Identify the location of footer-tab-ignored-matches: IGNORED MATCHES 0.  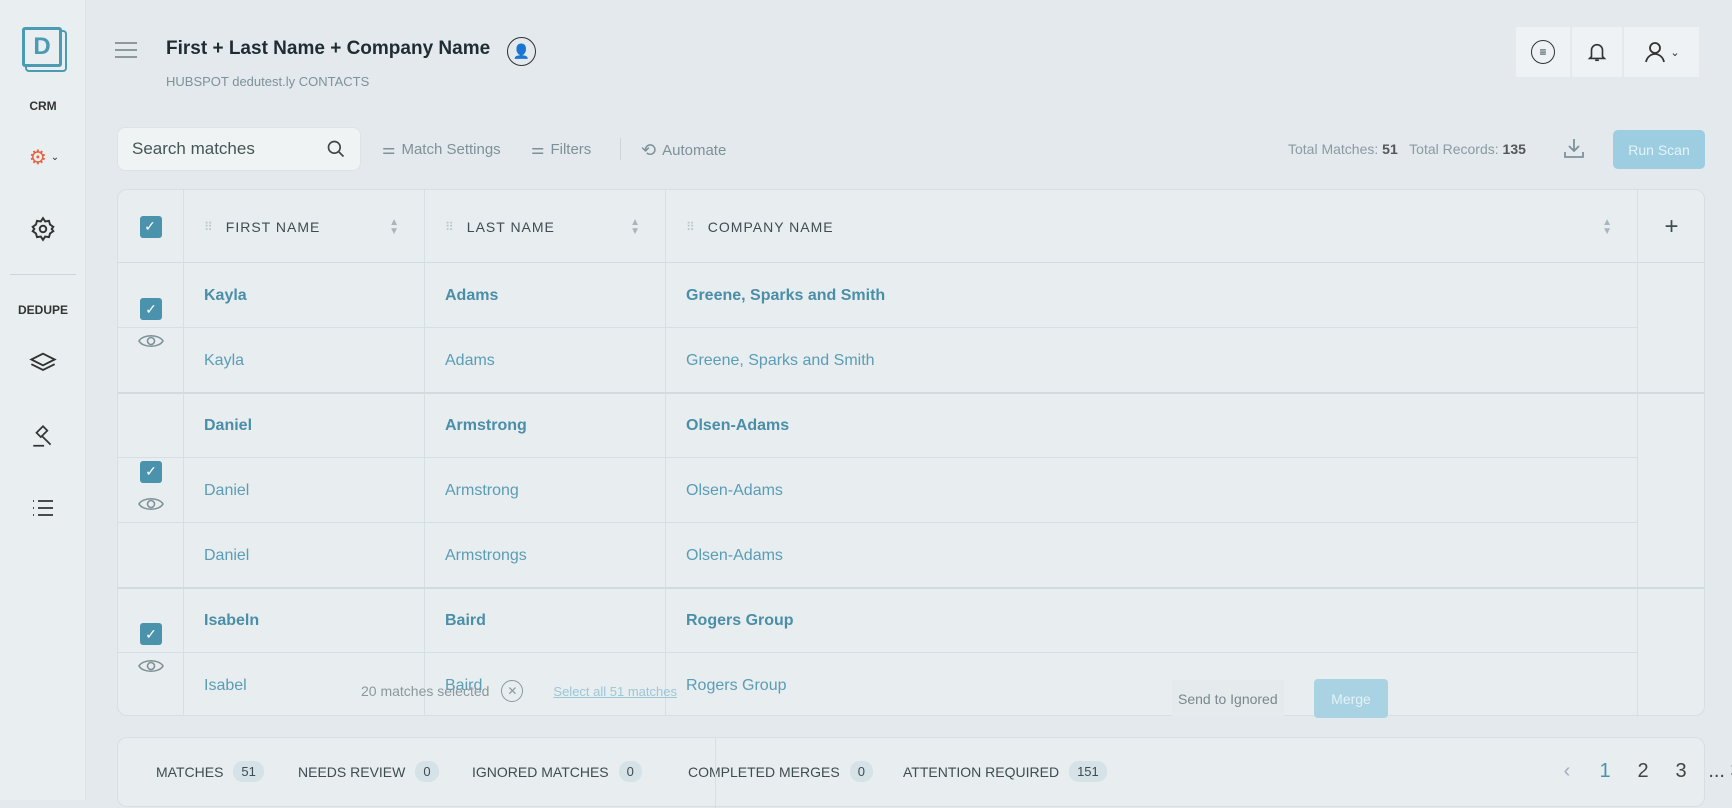
(557, 771).